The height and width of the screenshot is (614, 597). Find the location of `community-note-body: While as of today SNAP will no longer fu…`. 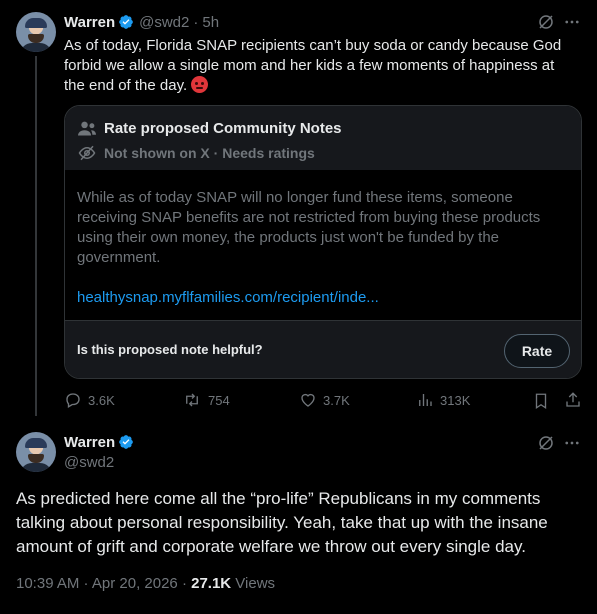

community-note-body: While as of today SNAP will no longer fu… is located at coordinates (309, 227).